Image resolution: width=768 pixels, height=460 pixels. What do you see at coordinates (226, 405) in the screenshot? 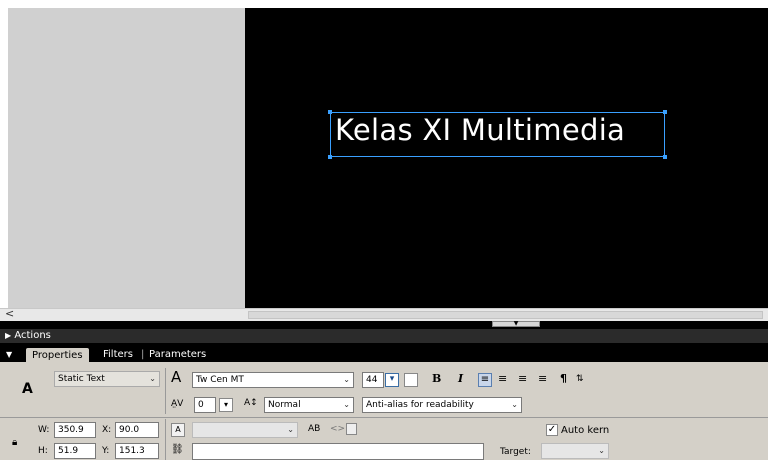
I see `letter-spacing-dropdown: ▾` at bounding box center [226, 405].